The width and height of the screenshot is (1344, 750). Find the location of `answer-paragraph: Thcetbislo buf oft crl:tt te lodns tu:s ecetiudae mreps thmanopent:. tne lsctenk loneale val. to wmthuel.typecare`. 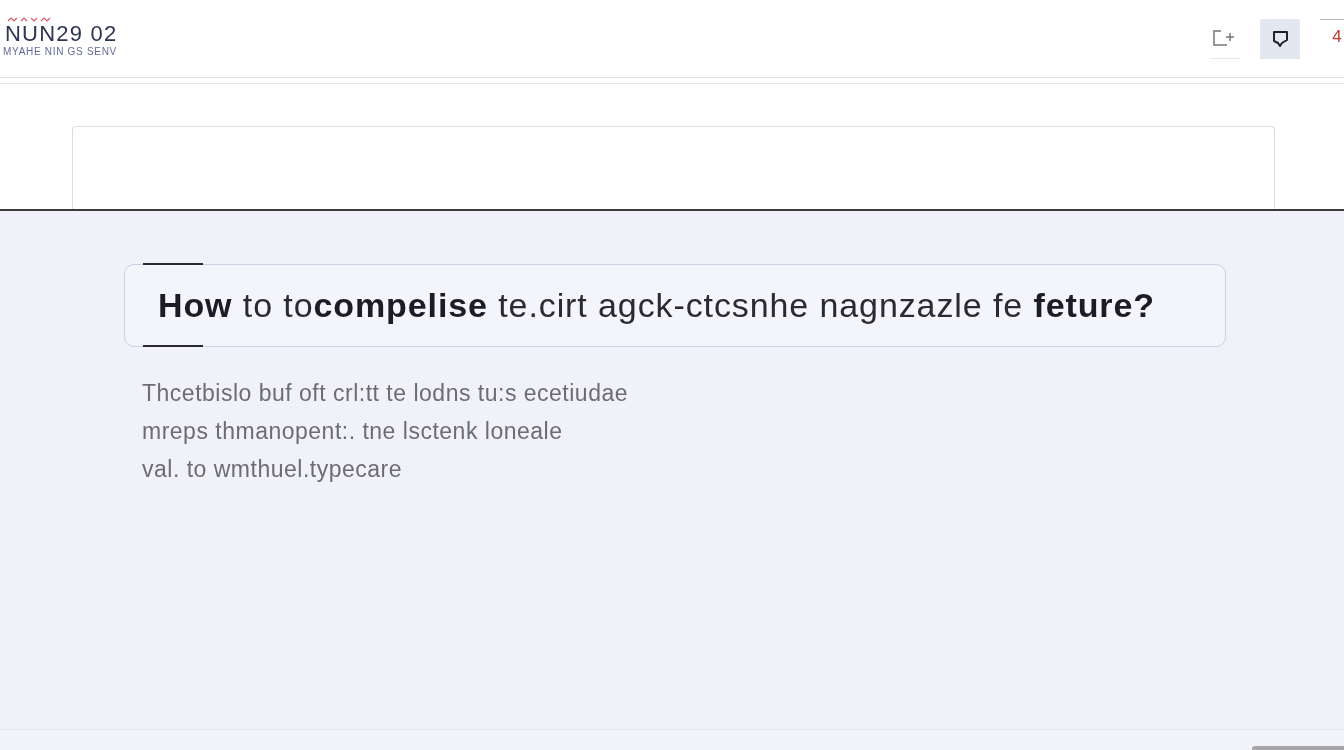

answer-paragraph: Thcetbislo buf oft crl:tt te lodns tu:s ecetiudae mreps thmanopent:. tne lsctenk loneale val. to wmthuel.typecare is located at coordinates (385, 431).